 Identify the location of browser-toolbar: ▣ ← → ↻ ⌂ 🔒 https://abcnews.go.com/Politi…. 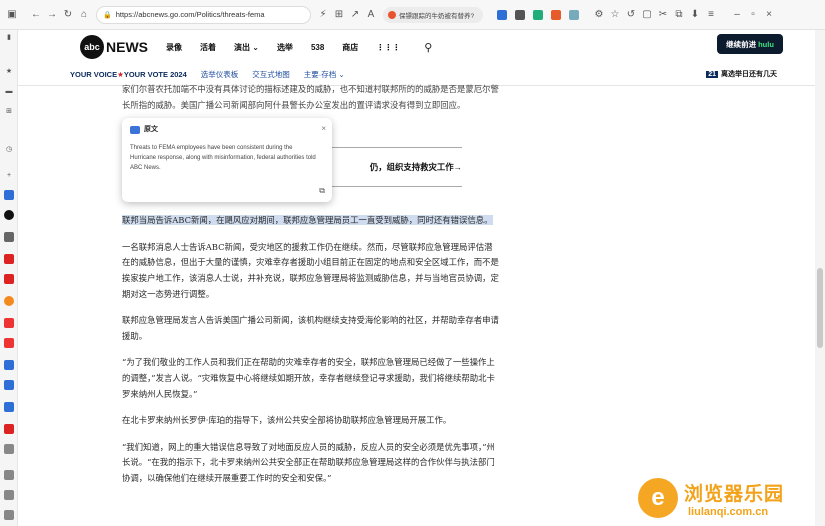
(412, 15).